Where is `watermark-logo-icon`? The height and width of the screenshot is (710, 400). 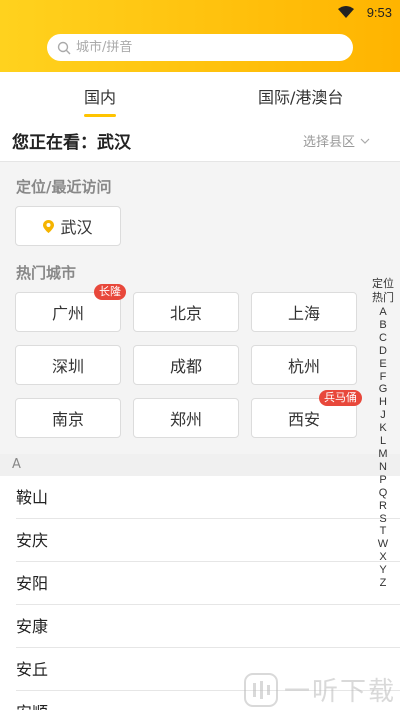 watermark-logo-icon is located at coordinates (260, 689).